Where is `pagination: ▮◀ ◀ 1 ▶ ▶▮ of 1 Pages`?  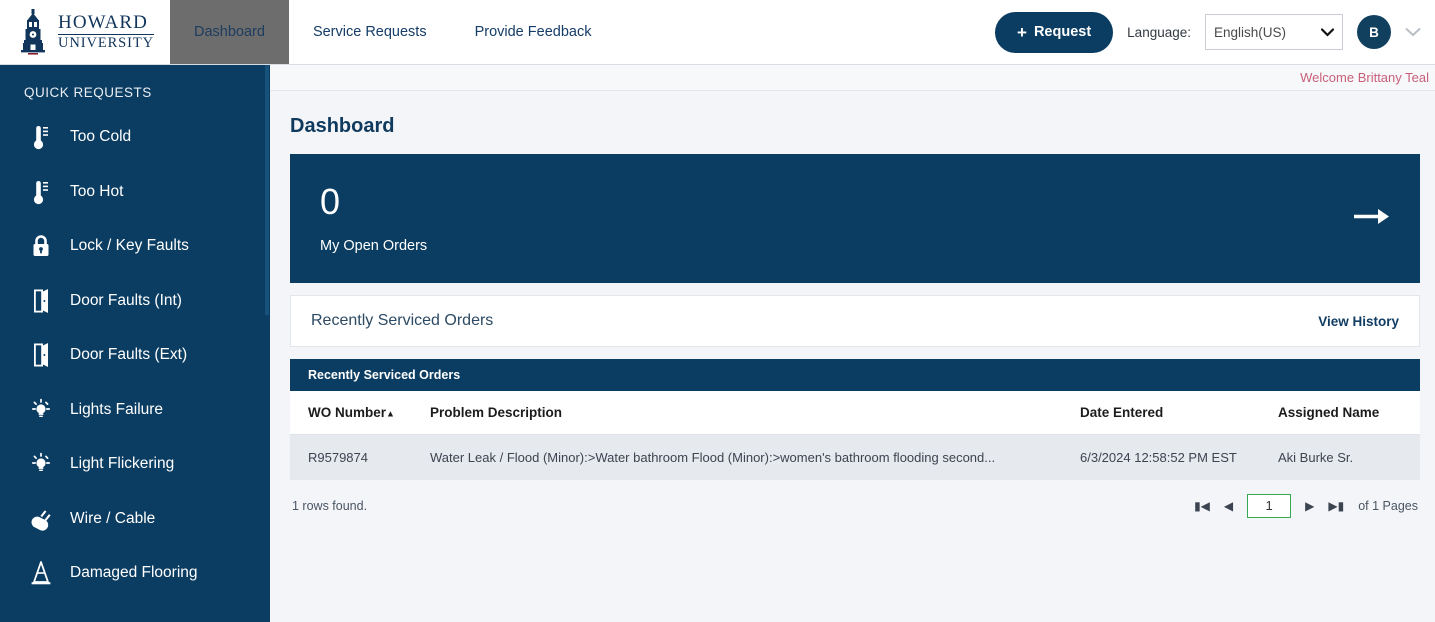 pagination: ▮◀ ◀ 1 ▶ ▶▮ of 1 Pages is located at coordinates (1306, 506).